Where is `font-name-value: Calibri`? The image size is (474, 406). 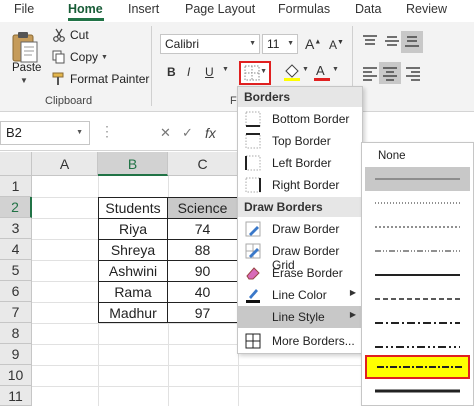 font-name-value: Calibri is located at coordinates (182, 44).